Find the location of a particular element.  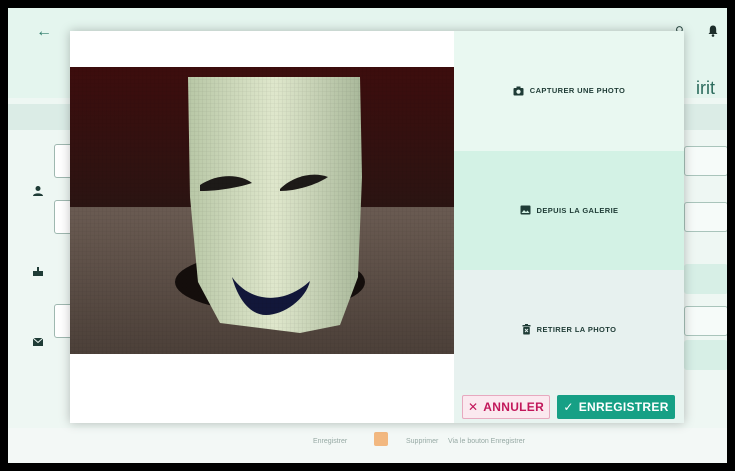

cake-icon is located at coordinates (38, 270).